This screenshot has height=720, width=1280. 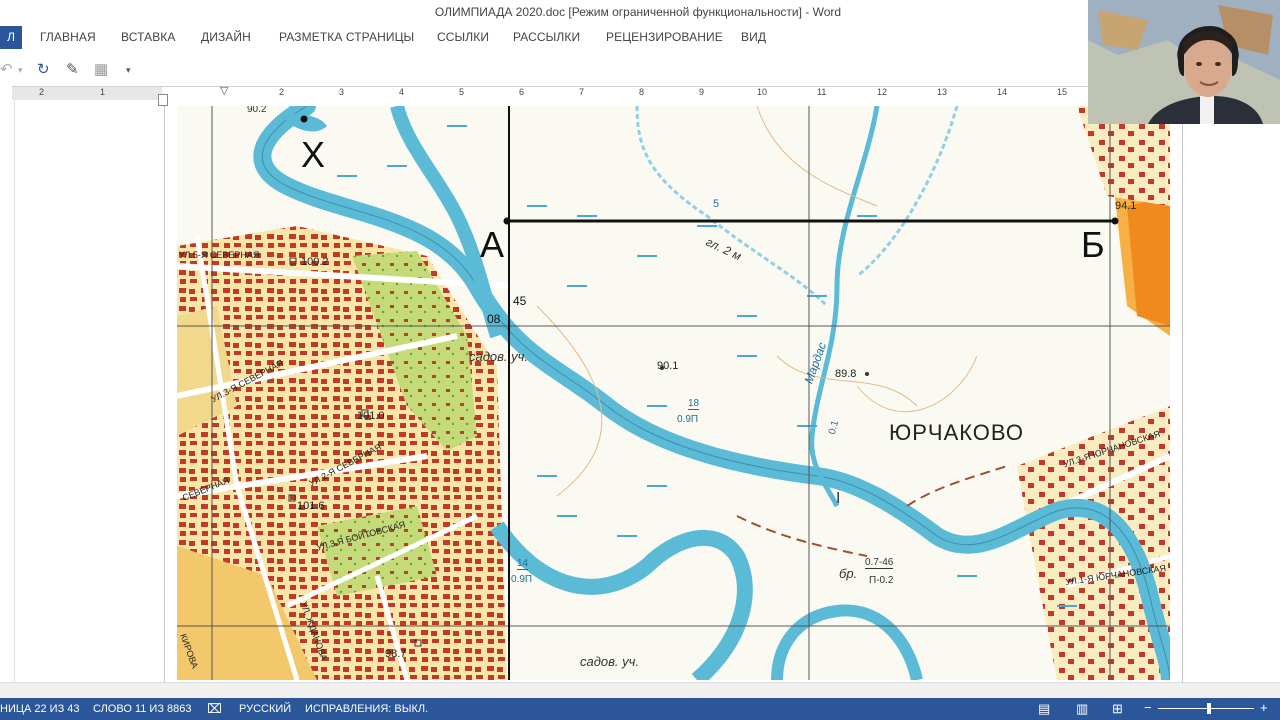 What do you see at coordinates (371, 416) in the screenshot?
I see `elevation-label: 101.0` at bounding box center [371, 416].